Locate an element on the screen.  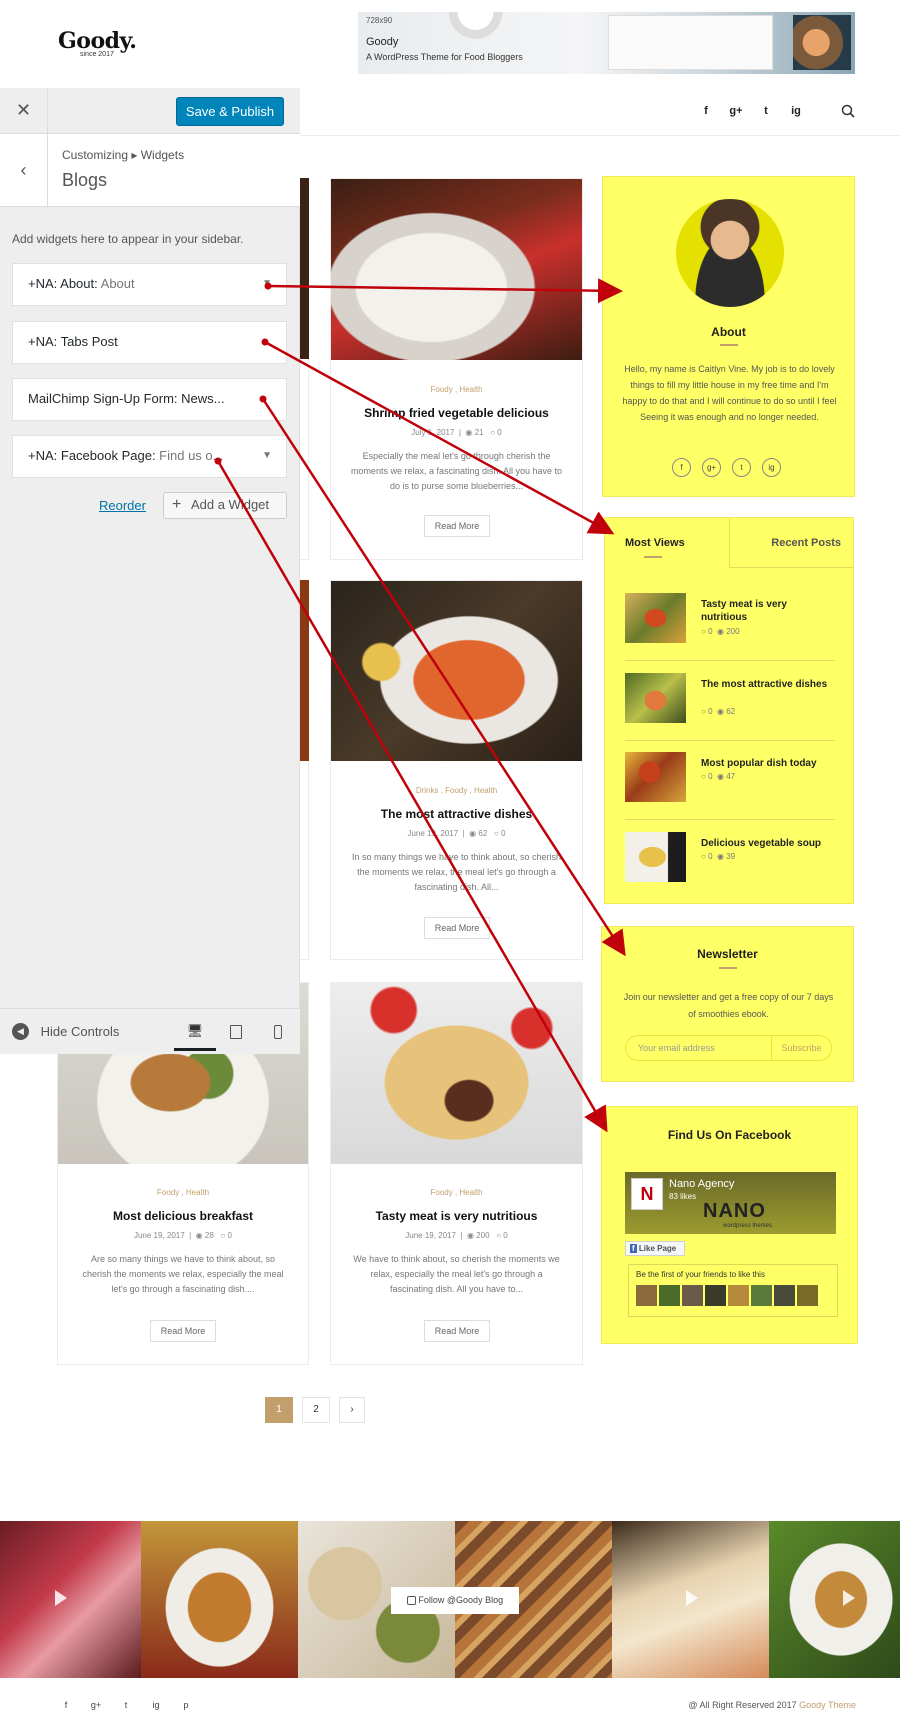
tab-item-views: 62 is located at coordinates (731, 711).